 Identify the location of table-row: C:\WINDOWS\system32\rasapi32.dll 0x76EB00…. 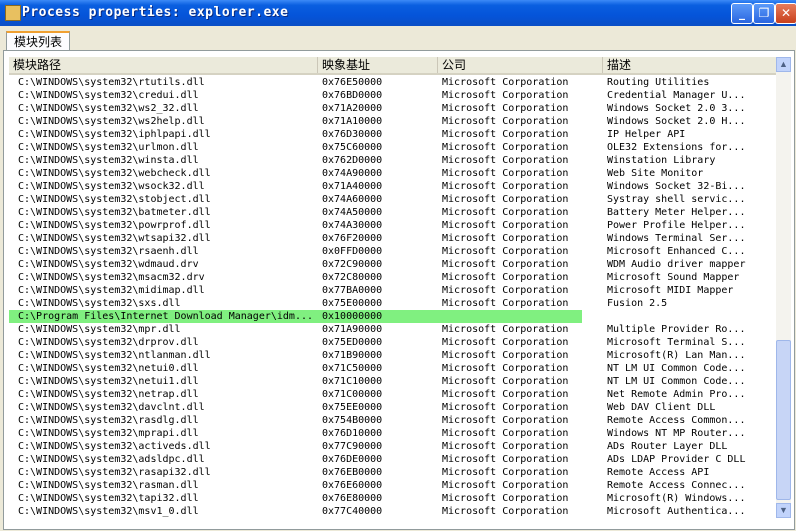
(392, 472).